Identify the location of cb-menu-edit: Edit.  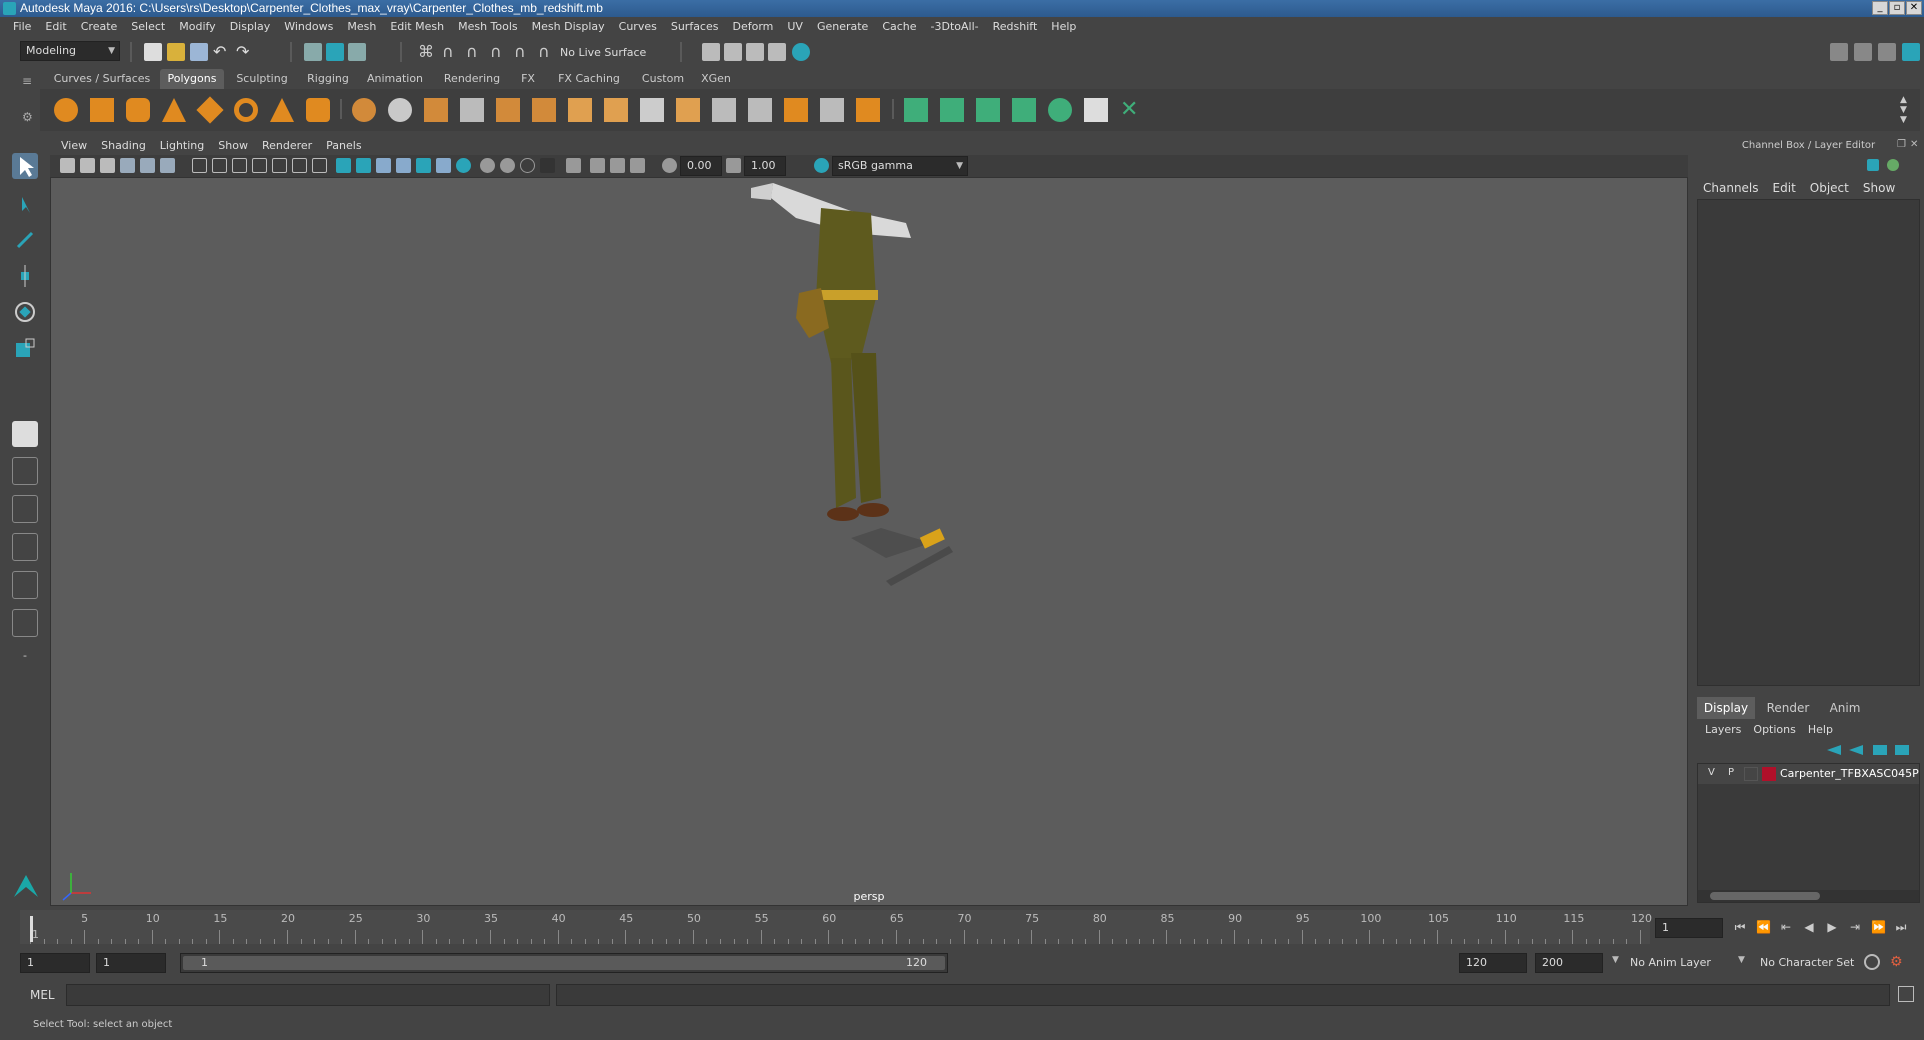
(1784, 188).